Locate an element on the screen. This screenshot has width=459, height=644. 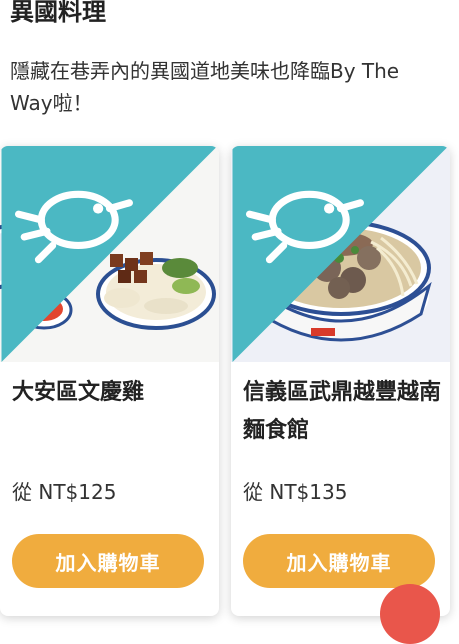
product-price: 從 NT$125 is located at coordinates (64, 492).